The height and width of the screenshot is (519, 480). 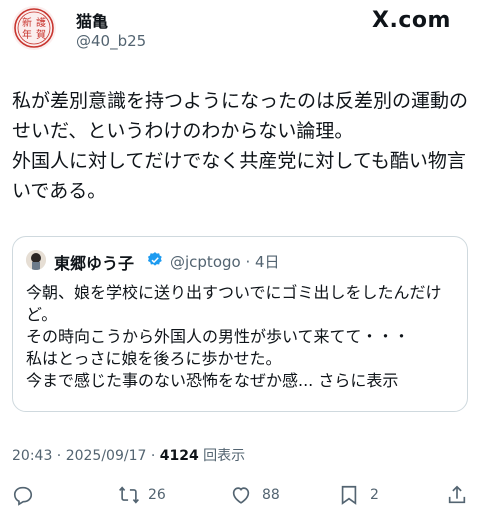 I want to click on repost-count: 26, so click(x=157, y=495).